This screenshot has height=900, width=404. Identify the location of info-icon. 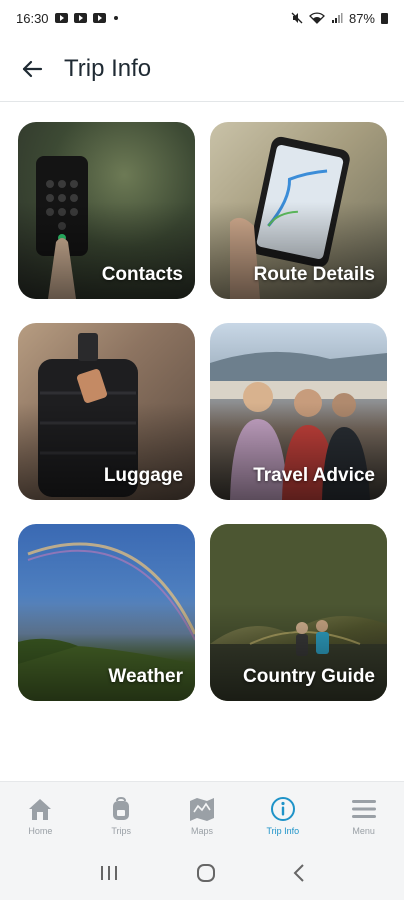
(282, 809).